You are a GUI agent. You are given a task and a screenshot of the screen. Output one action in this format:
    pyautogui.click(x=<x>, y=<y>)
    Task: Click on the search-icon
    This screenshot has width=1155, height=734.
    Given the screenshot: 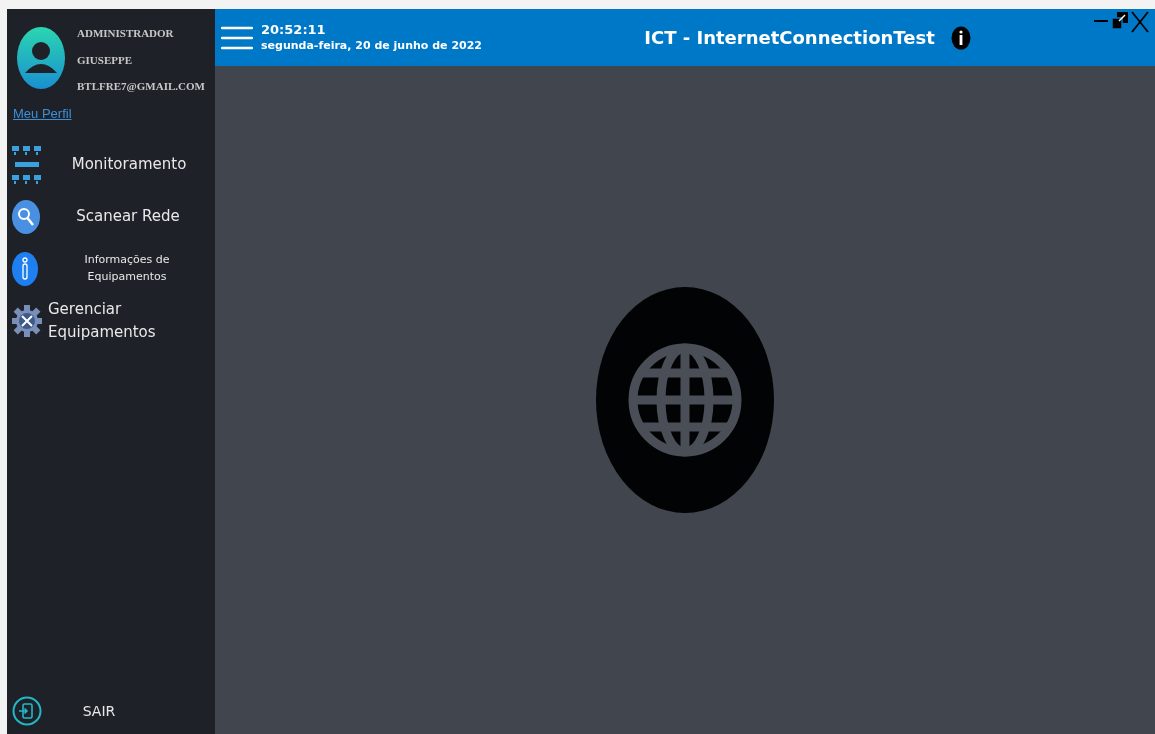 What is the action you would take?
    pyautogui.click(x=26, y=216)
    